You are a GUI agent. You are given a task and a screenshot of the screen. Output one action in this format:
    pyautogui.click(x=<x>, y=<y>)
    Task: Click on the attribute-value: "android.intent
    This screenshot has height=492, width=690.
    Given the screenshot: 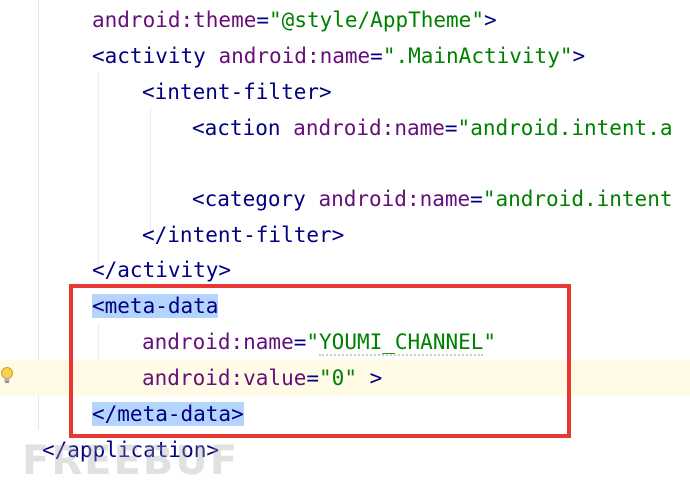 What is the action you would take?
    pyautogui.click(x=577, y=199)
    